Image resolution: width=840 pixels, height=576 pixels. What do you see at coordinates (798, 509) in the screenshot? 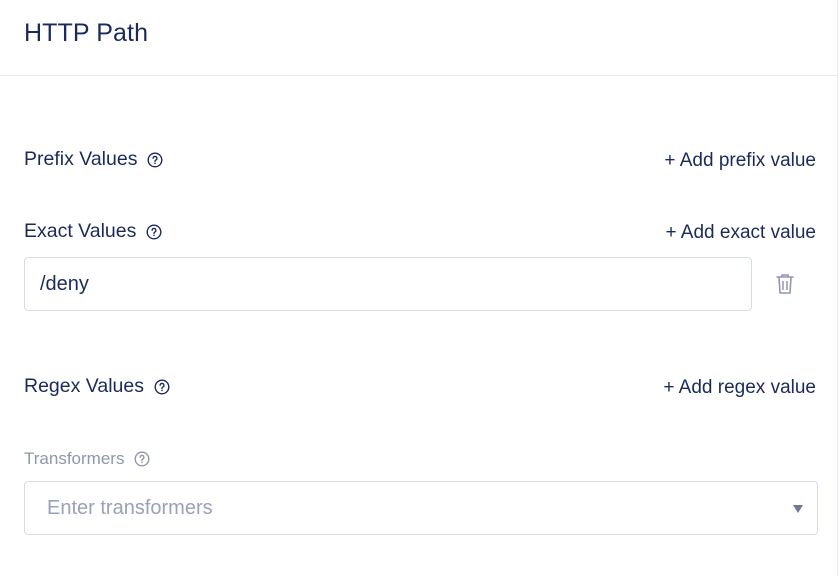
I see `caret-down-icon` at bounding box center [798, 509].